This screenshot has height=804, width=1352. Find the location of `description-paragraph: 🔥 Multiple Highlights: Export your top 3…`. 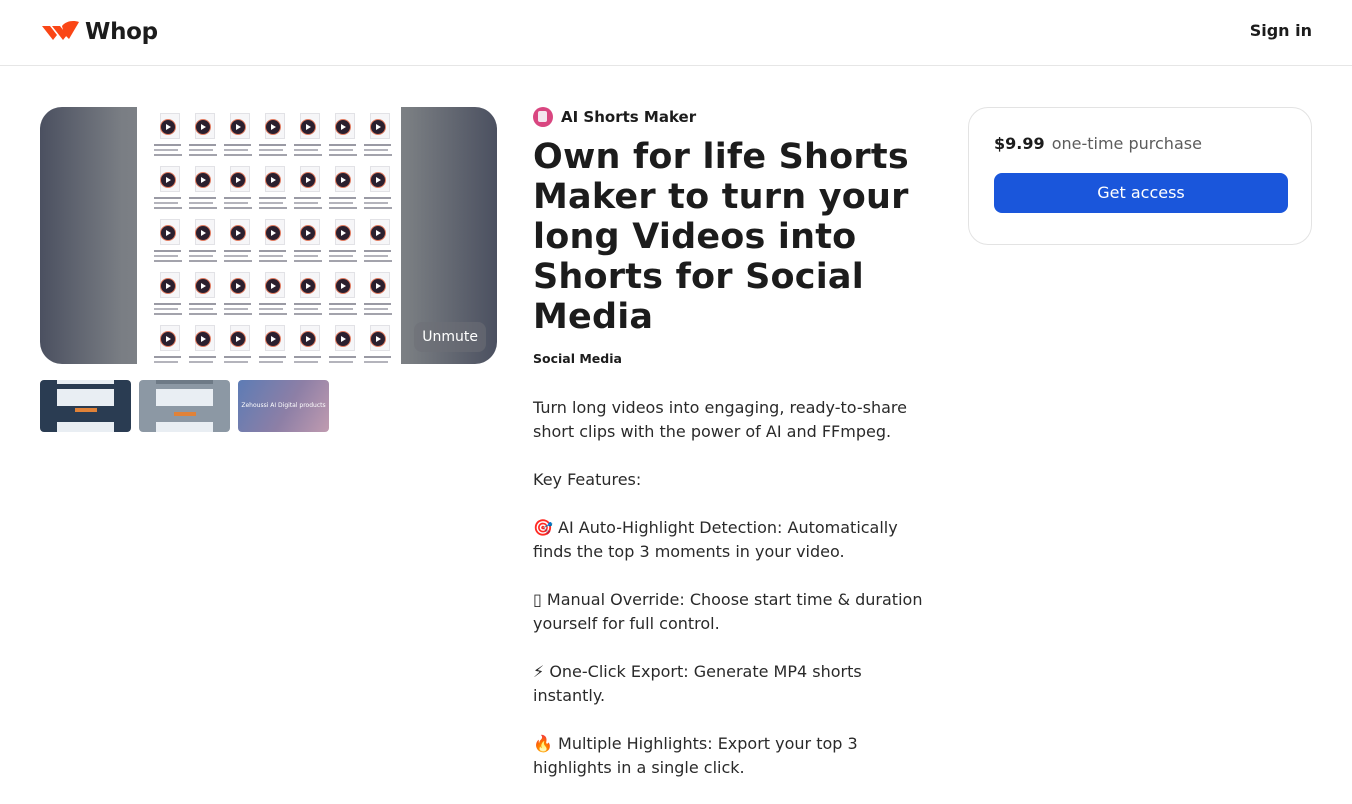

description-paragraph: 🔥 Multiple Highlights: Export your top 3… is located at coordinates (695, 755).